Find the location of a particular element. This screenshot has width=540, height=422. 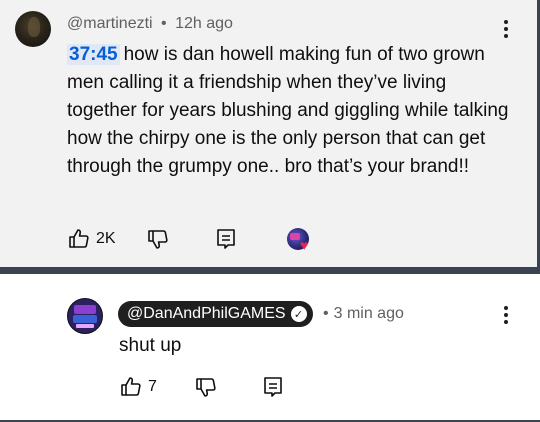

reply-actions: 7 is located at coordinates (201, 387).